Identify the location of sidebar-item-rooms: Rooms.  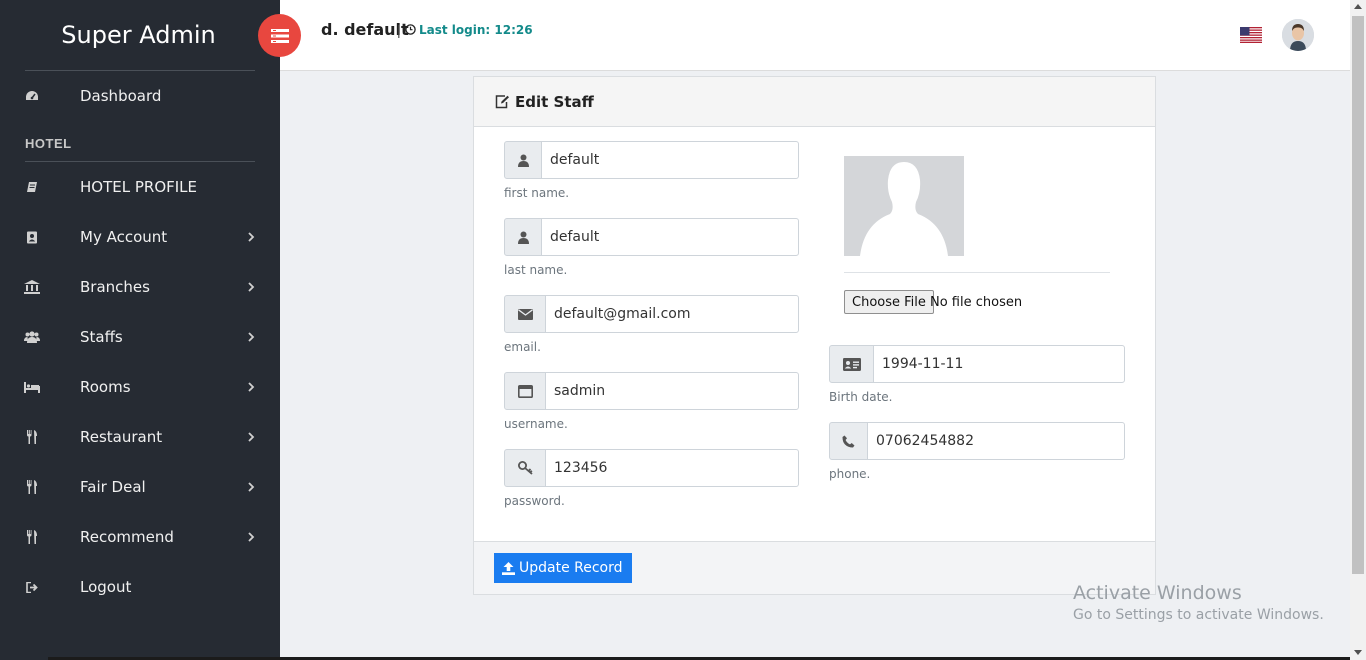
(140, 387).